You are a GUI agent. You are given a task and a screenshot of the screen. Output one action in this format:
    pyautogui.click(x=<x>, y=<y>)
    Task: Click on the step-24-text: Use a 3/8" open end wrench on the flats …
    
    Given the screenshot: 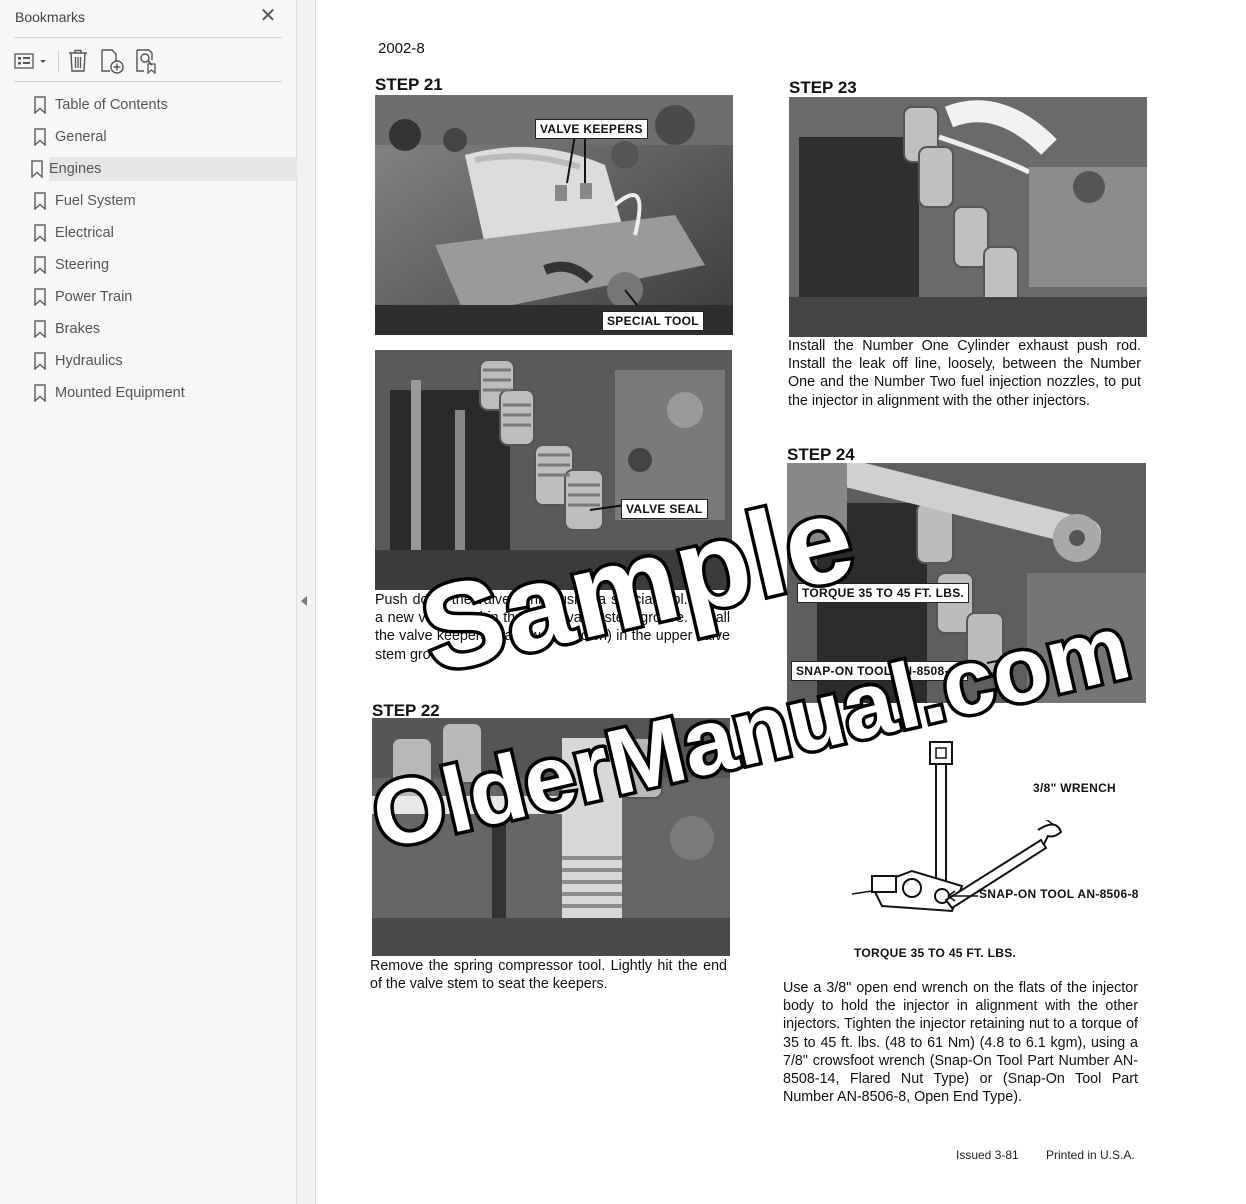 What is the action you would take?
    pyautogui.click(x=960, y=1043)
    